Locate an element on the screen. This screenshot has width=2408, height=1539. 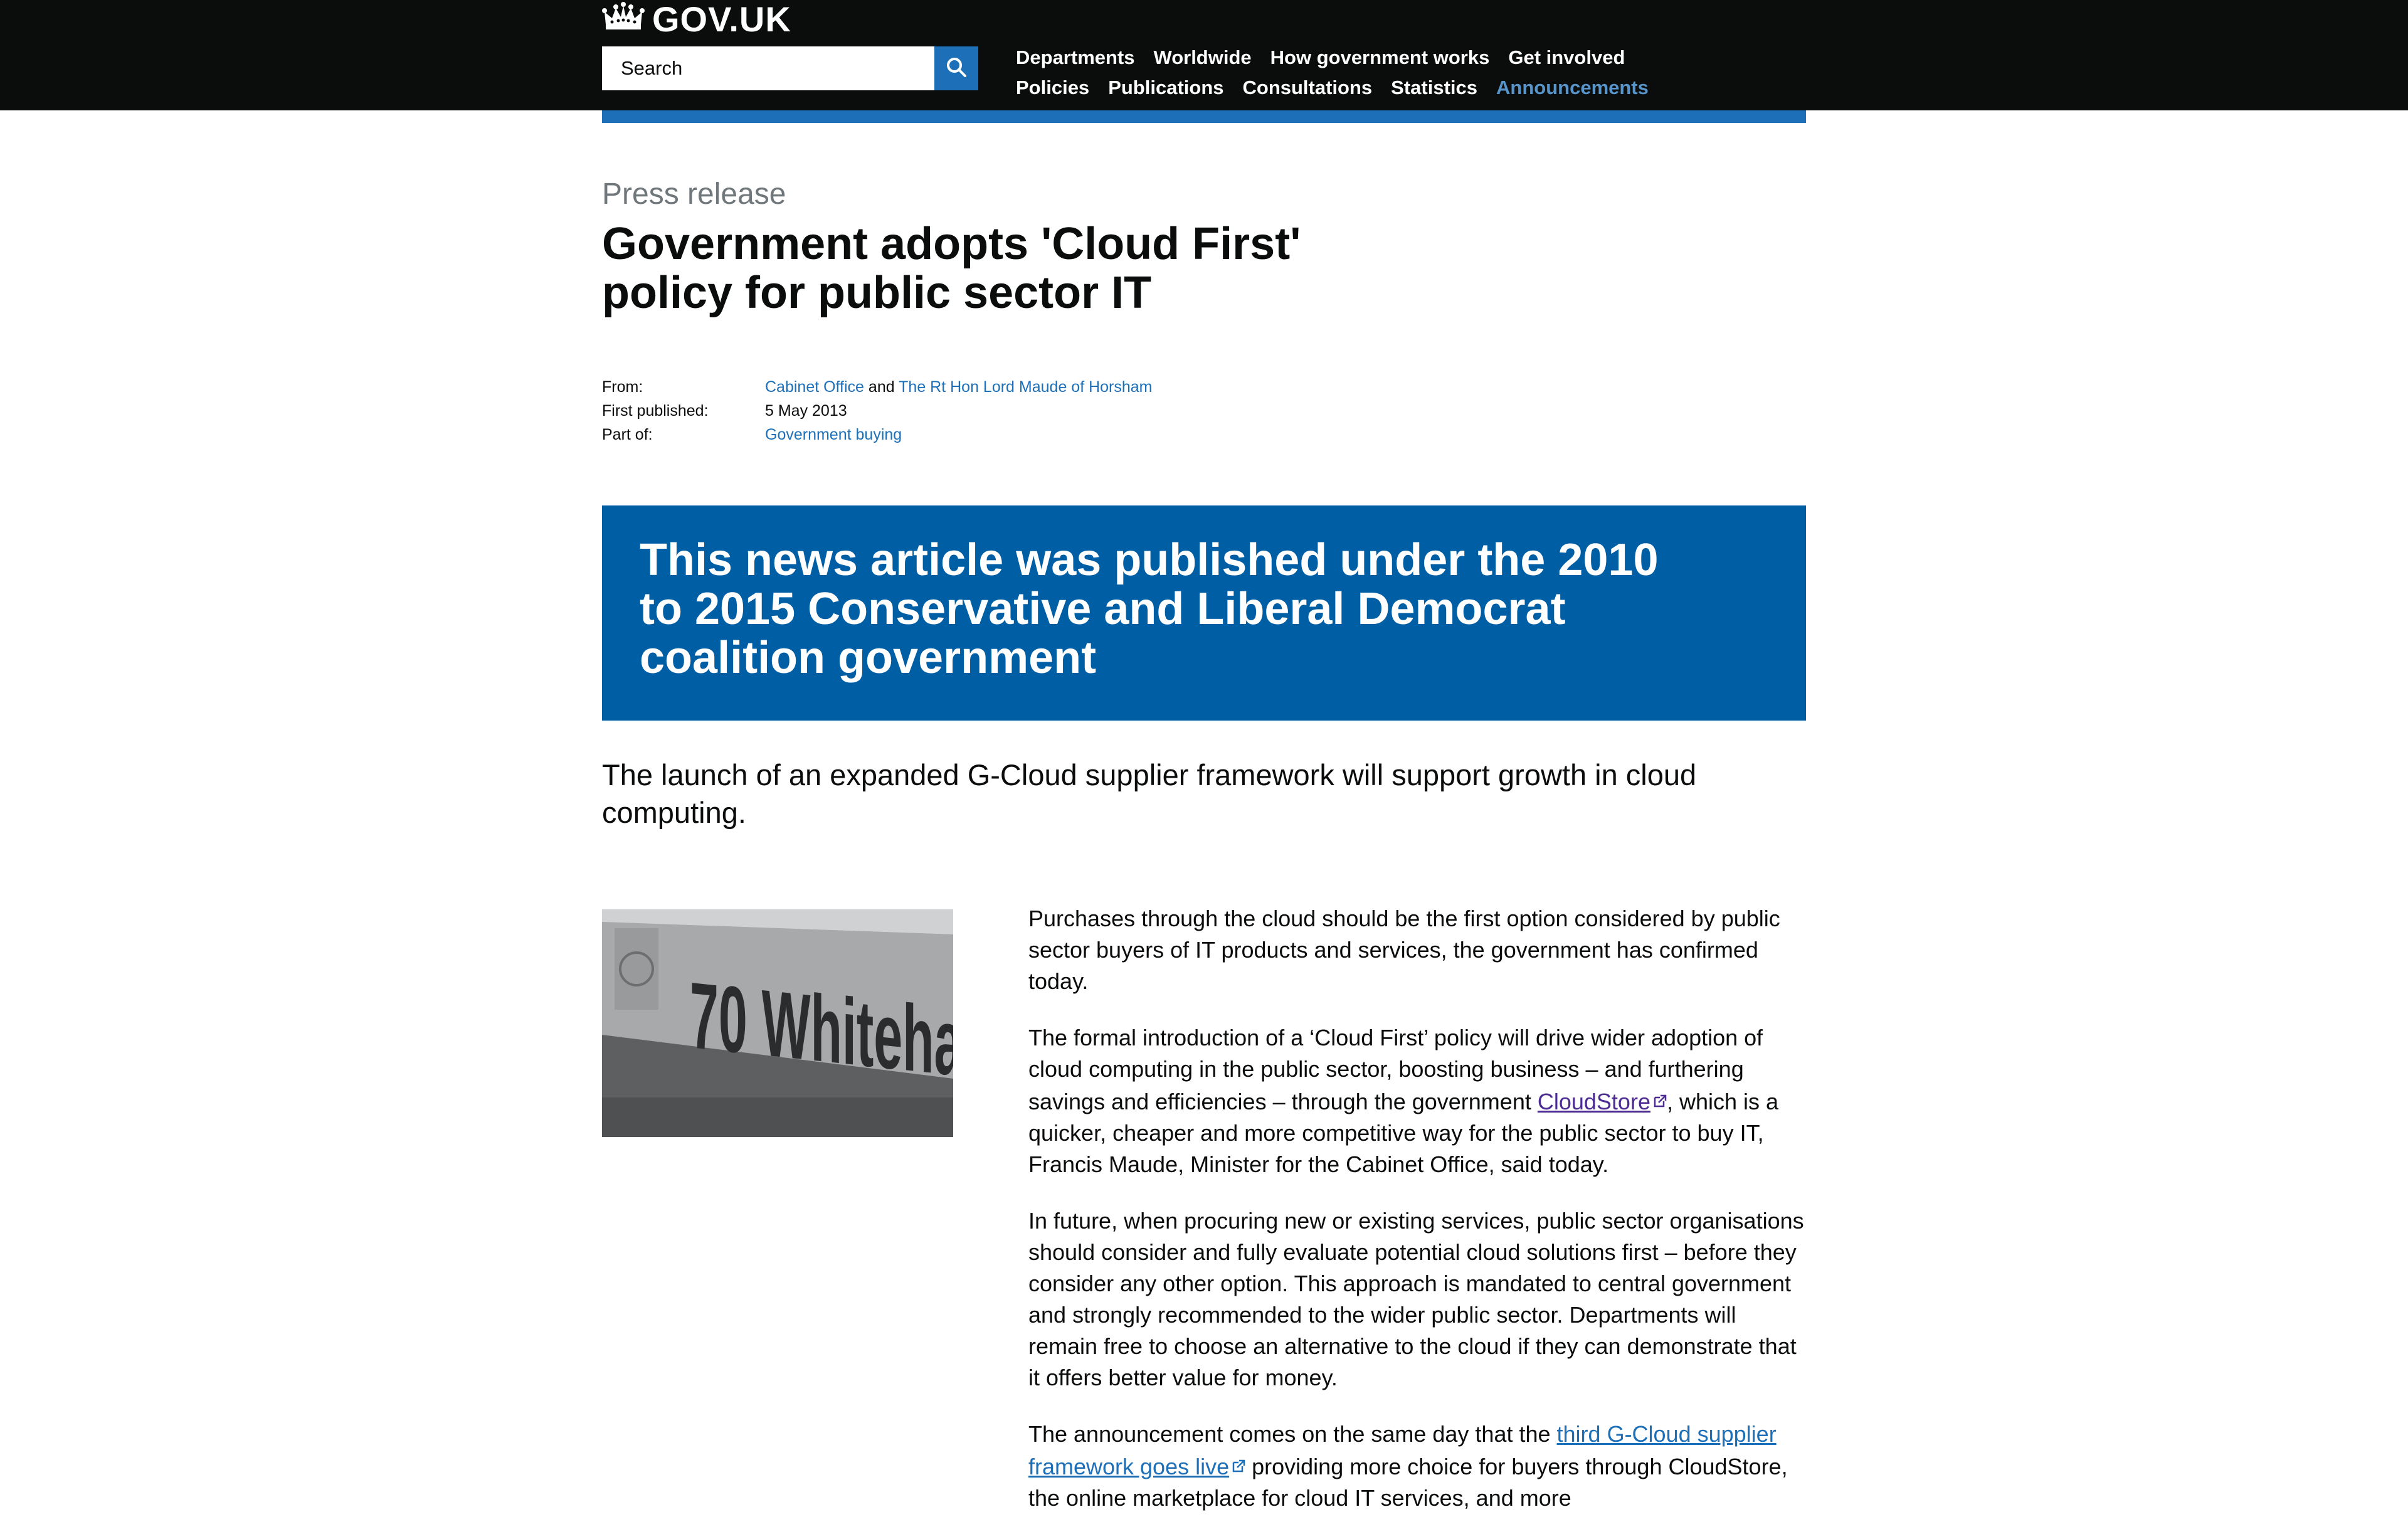
article-image-70-whitehall: 70 Whitehall is located at coordinates (777, 1023).